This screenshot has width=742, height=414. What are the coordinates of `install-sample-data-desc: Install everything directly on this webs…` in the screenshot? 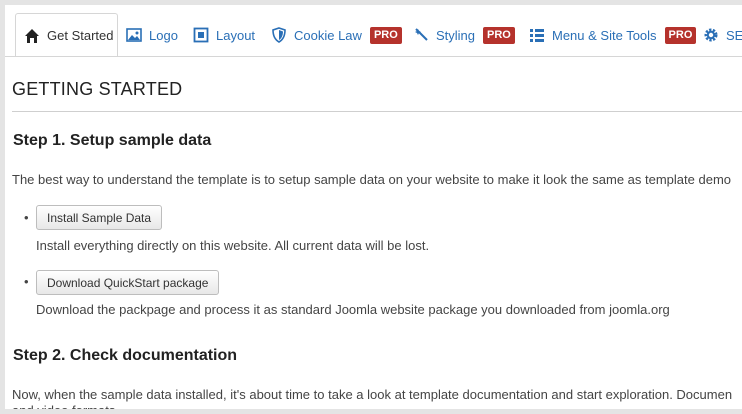 It's located at (233, 245).